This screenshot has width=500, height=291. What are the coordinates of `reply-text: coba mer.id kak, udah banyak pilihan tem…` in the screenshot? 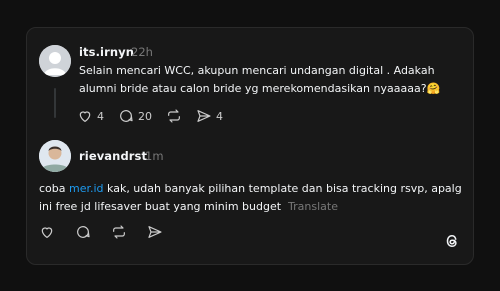 It's located at (254, 198).